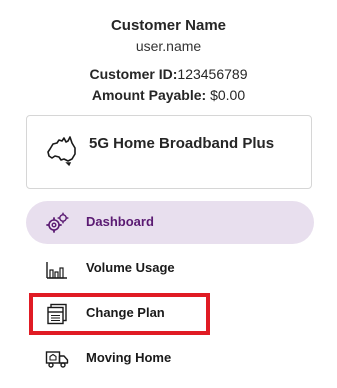 The height and width of the screenshot is (388, 337). I want to click on plan-name: 5G Home Broadband Plus, so click(182, 143).